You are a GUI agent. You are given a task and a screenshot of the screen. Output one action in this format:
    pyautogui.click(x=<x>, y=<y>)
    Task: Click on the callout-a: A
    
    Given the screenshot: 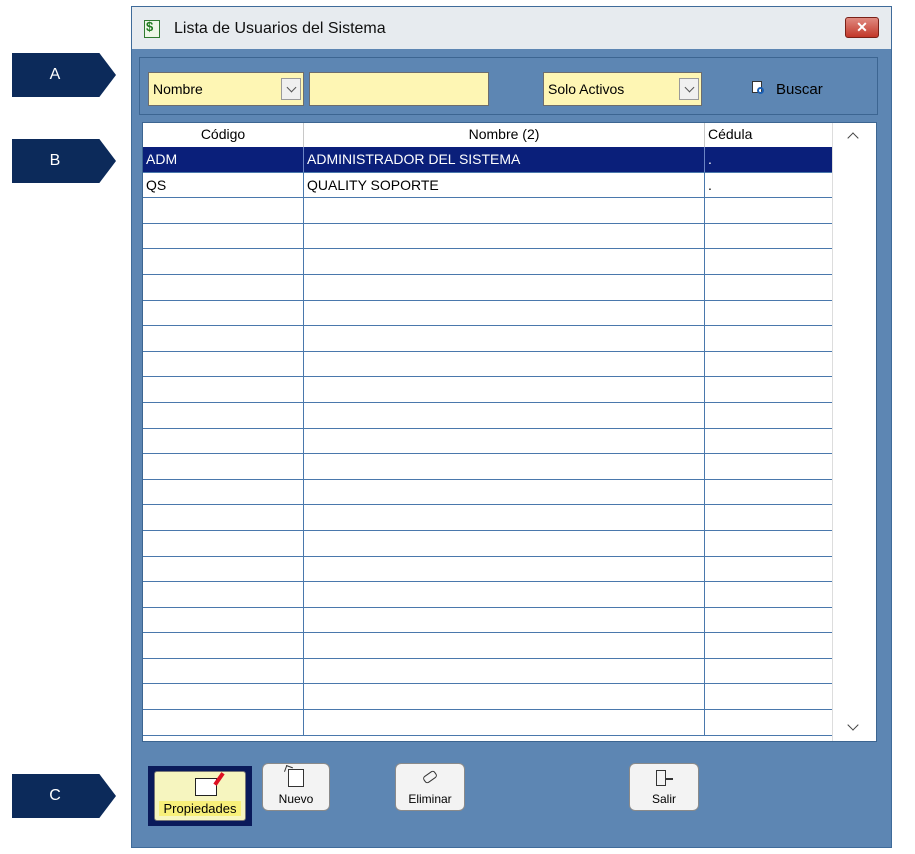 What is the action you would take?
    pyautogui.click(x=64, y=75)
    